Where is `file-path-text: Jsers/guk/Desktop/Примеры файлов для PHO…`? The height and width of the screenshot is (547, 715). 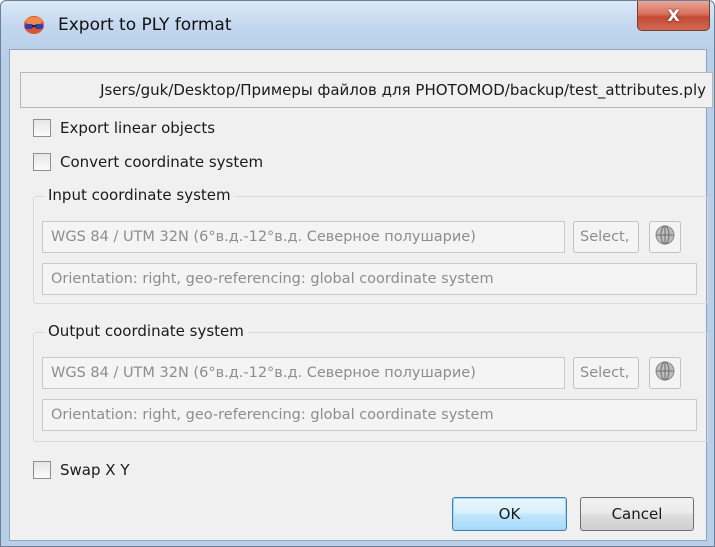
file-path-text: Jsers/guk/Desktop/Примеры файлов для PHO… is located at coordinates (403, 90).